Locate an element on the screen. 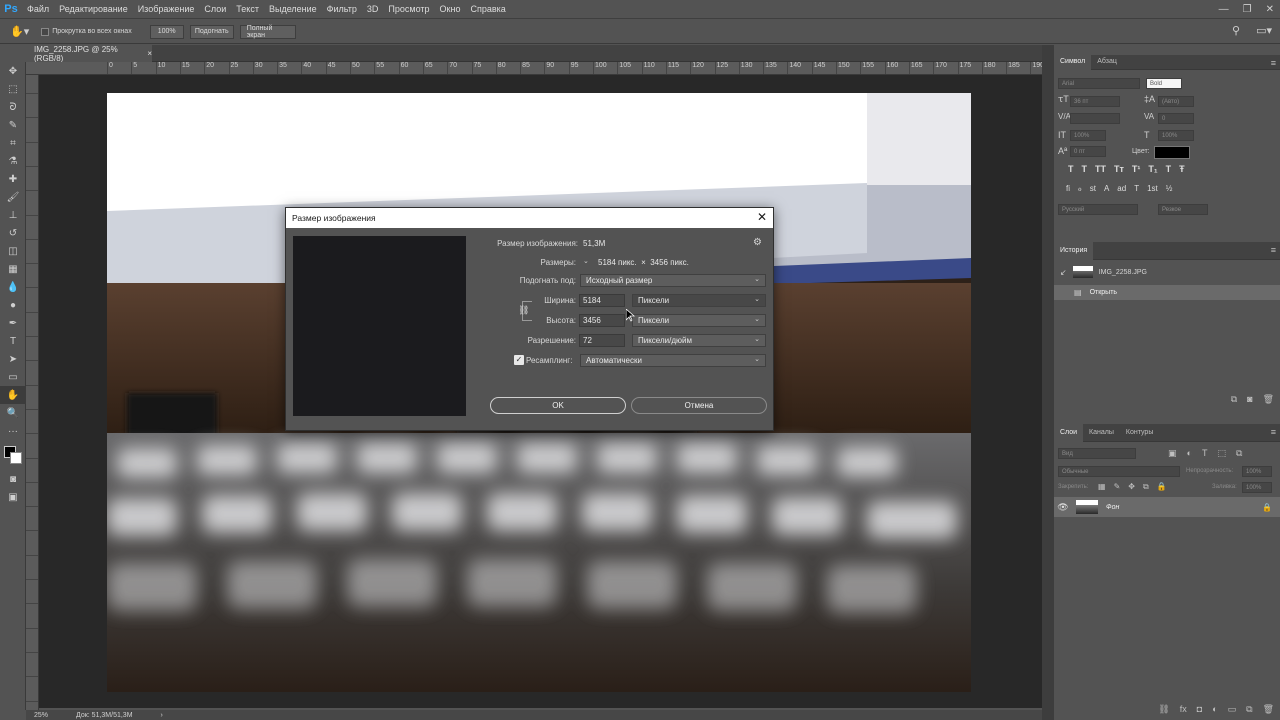  trash-icon: 🗑 is located at coordinates (1268, 399).